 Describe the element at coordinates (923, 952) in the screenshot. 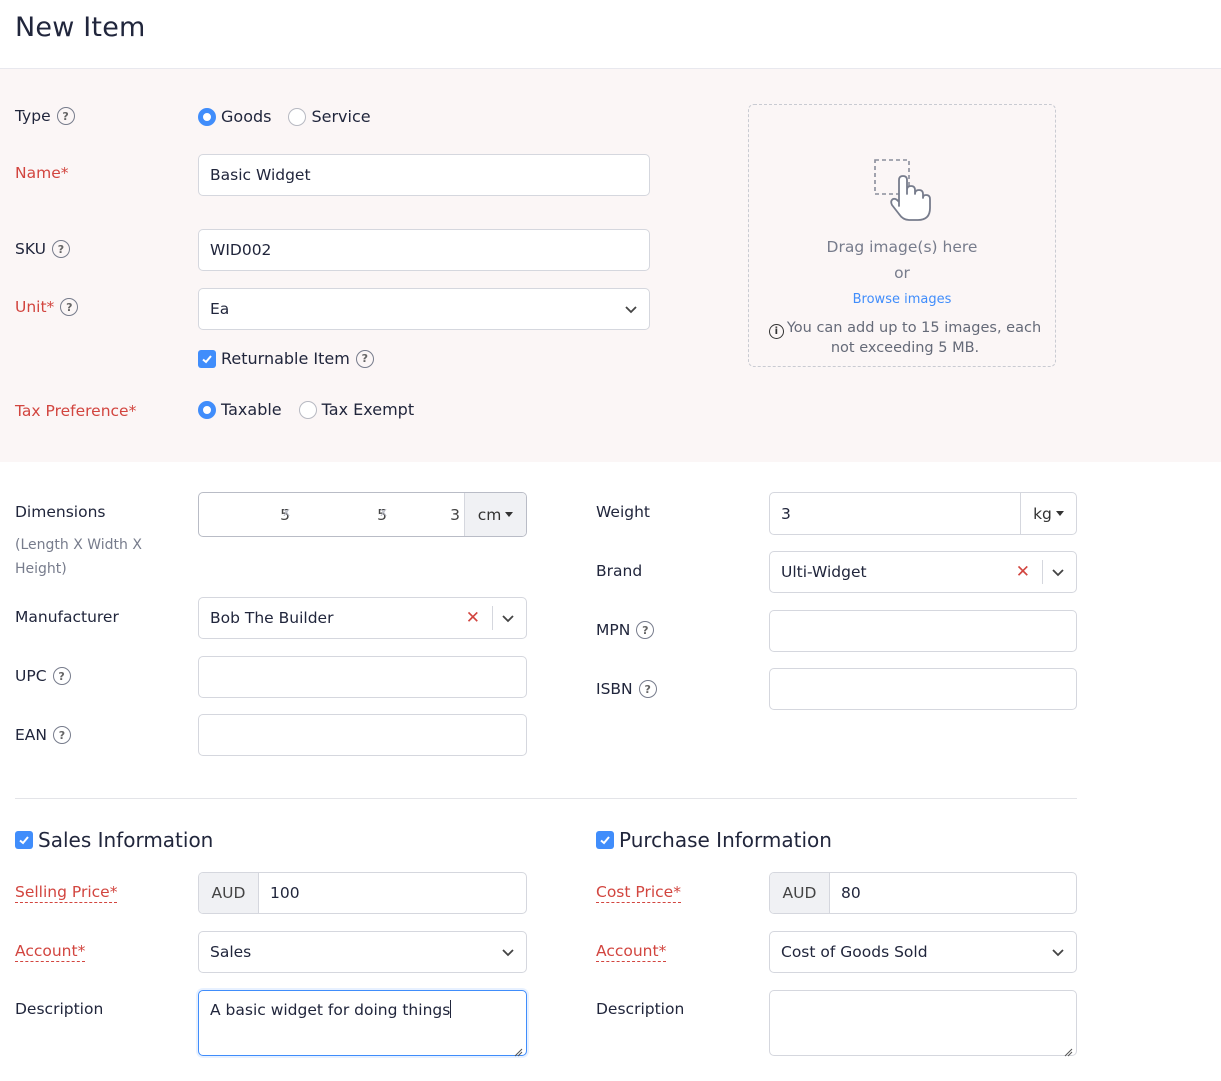

I see `purchase-account-select: Cost of Goods Sold` at that location.